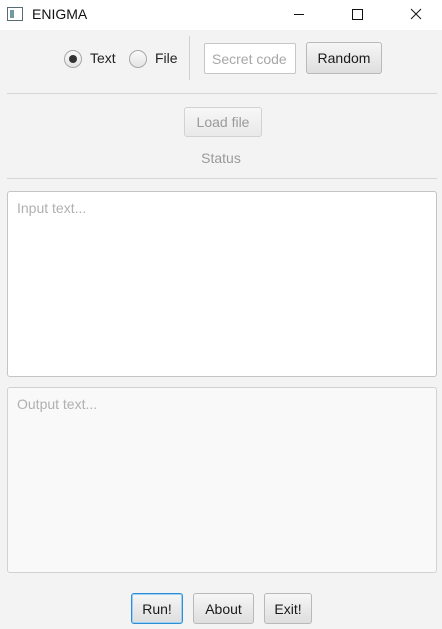 This screenshot has width=442, height=629. Describe the element at coordinates (222, 93) in the screenshot. I see `separator-top` at that location.